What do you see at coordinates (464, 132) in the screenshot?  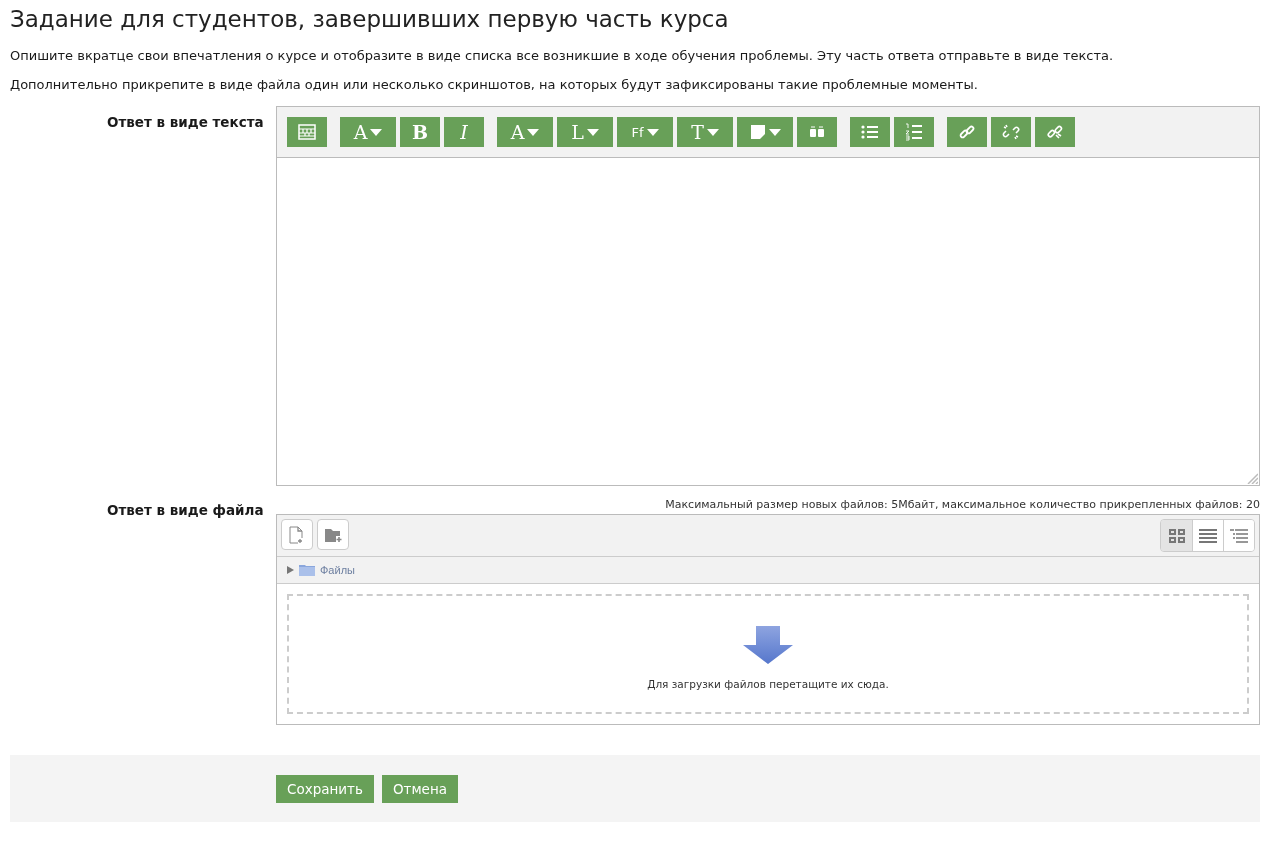 I see `toolbar-button: I` at bounding box center [464, 132].